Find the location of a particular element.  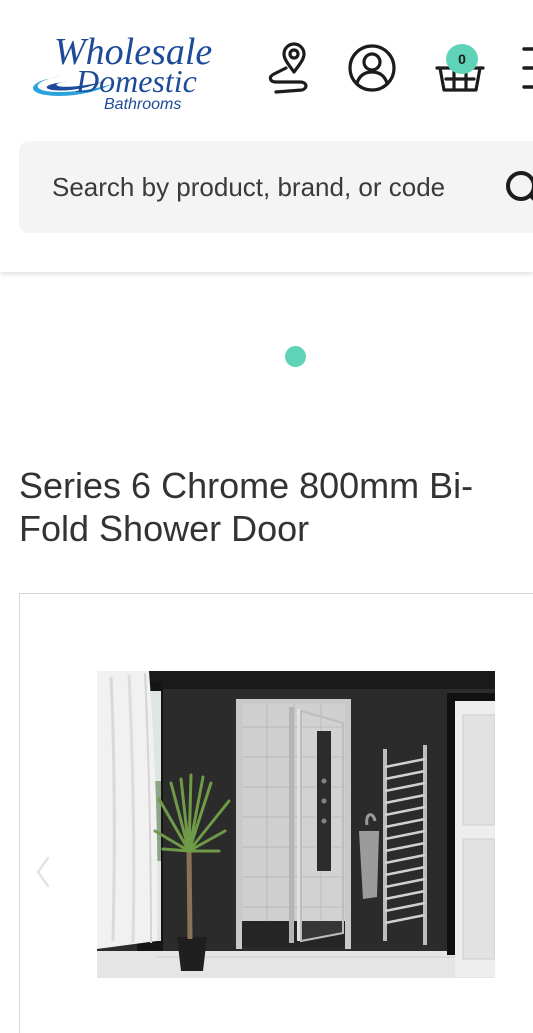

logo-text-line3: Bathrooms is located at coordinates (142, 104).